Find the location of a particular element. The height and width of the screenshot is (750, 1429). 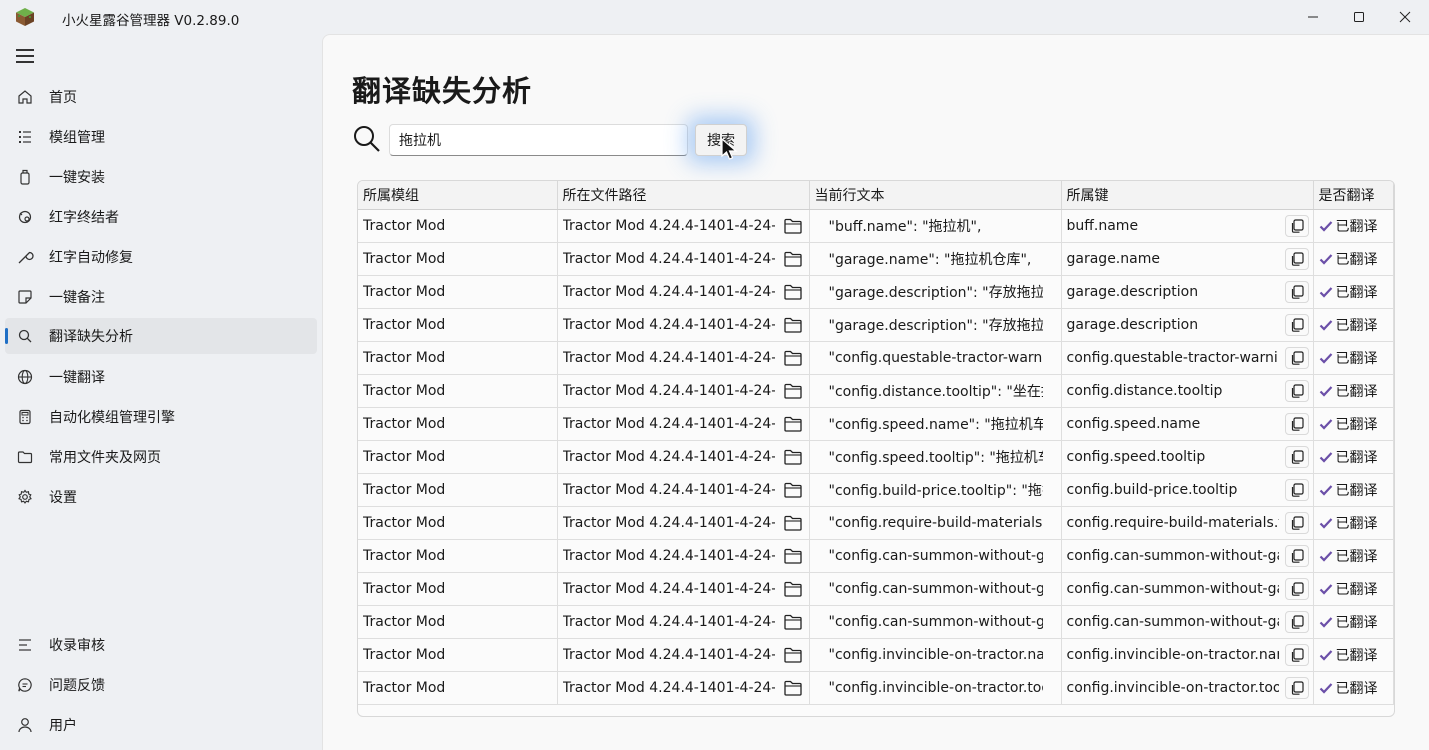

sidebar-item-settings: 设置 is located at coordinates (161, 497).